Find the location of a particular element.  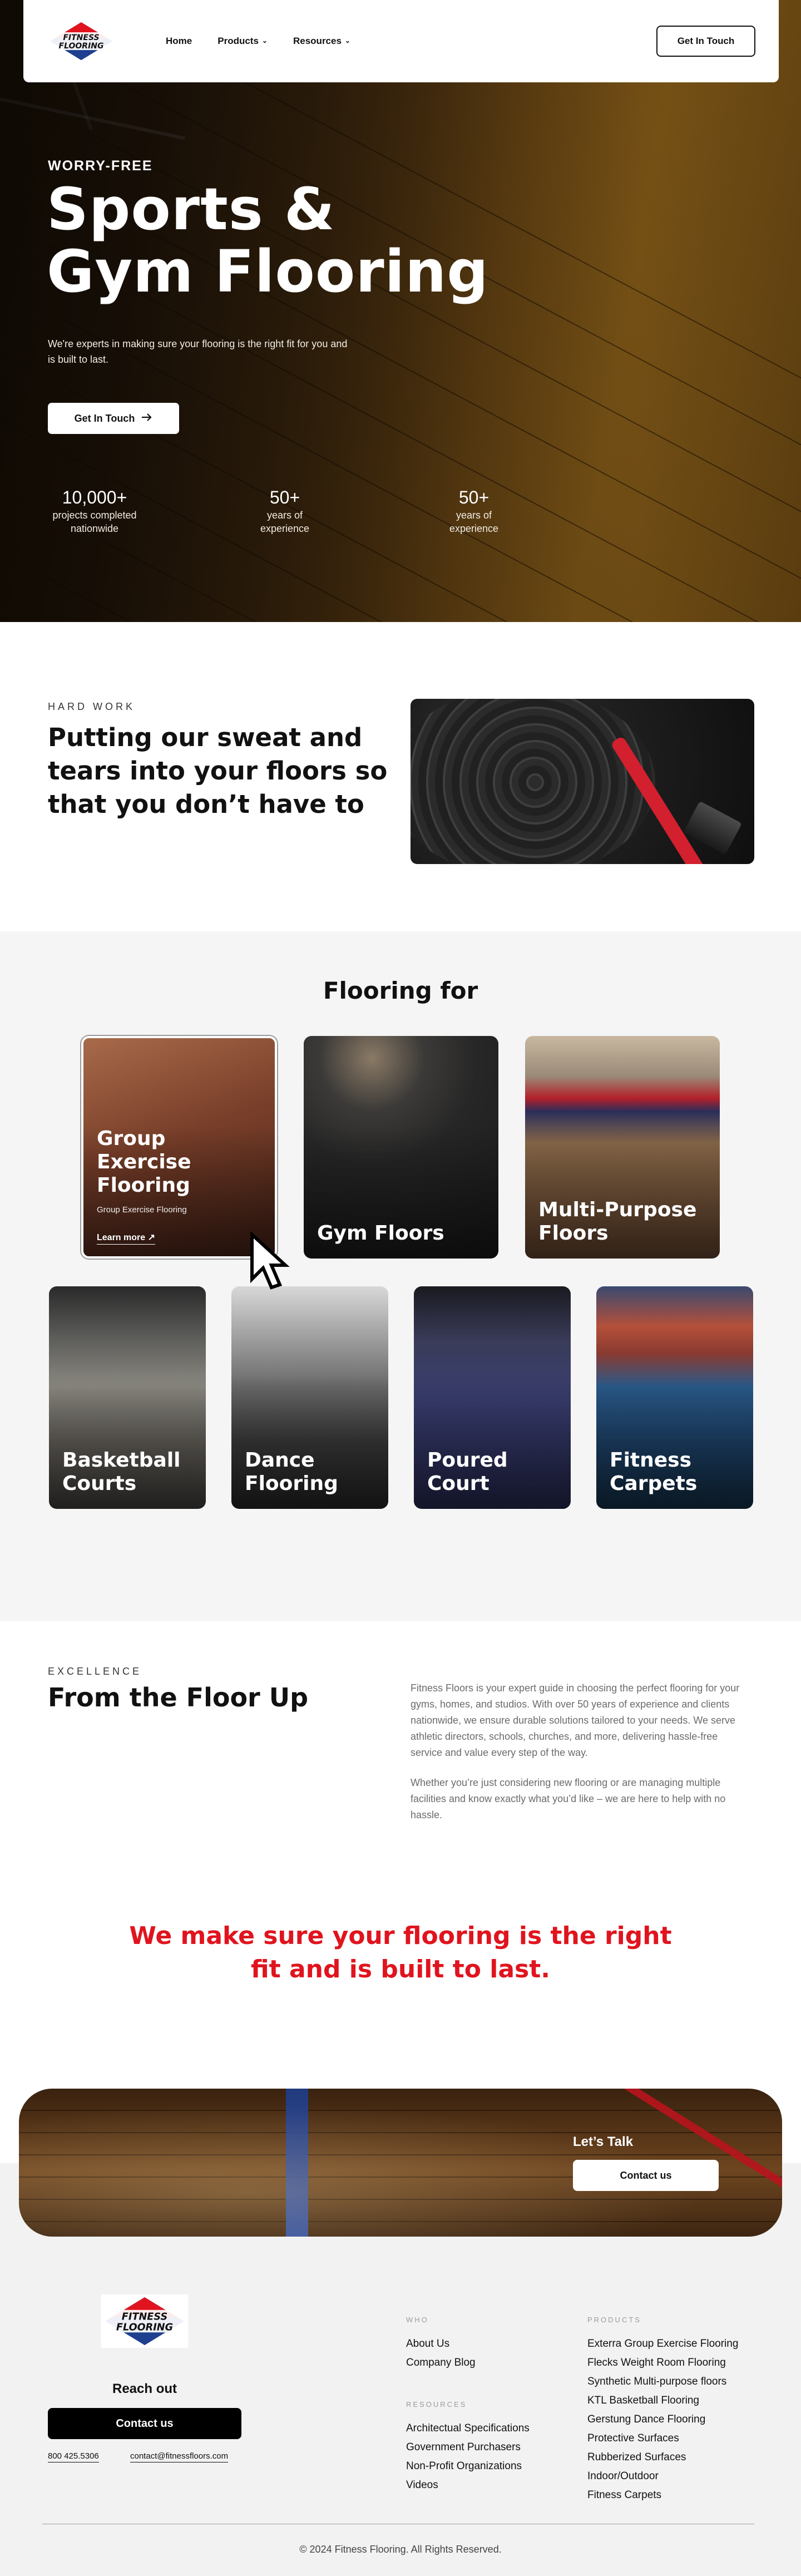

footer-who-list: About Us Company Blog is located at coordinates (441, 2353).